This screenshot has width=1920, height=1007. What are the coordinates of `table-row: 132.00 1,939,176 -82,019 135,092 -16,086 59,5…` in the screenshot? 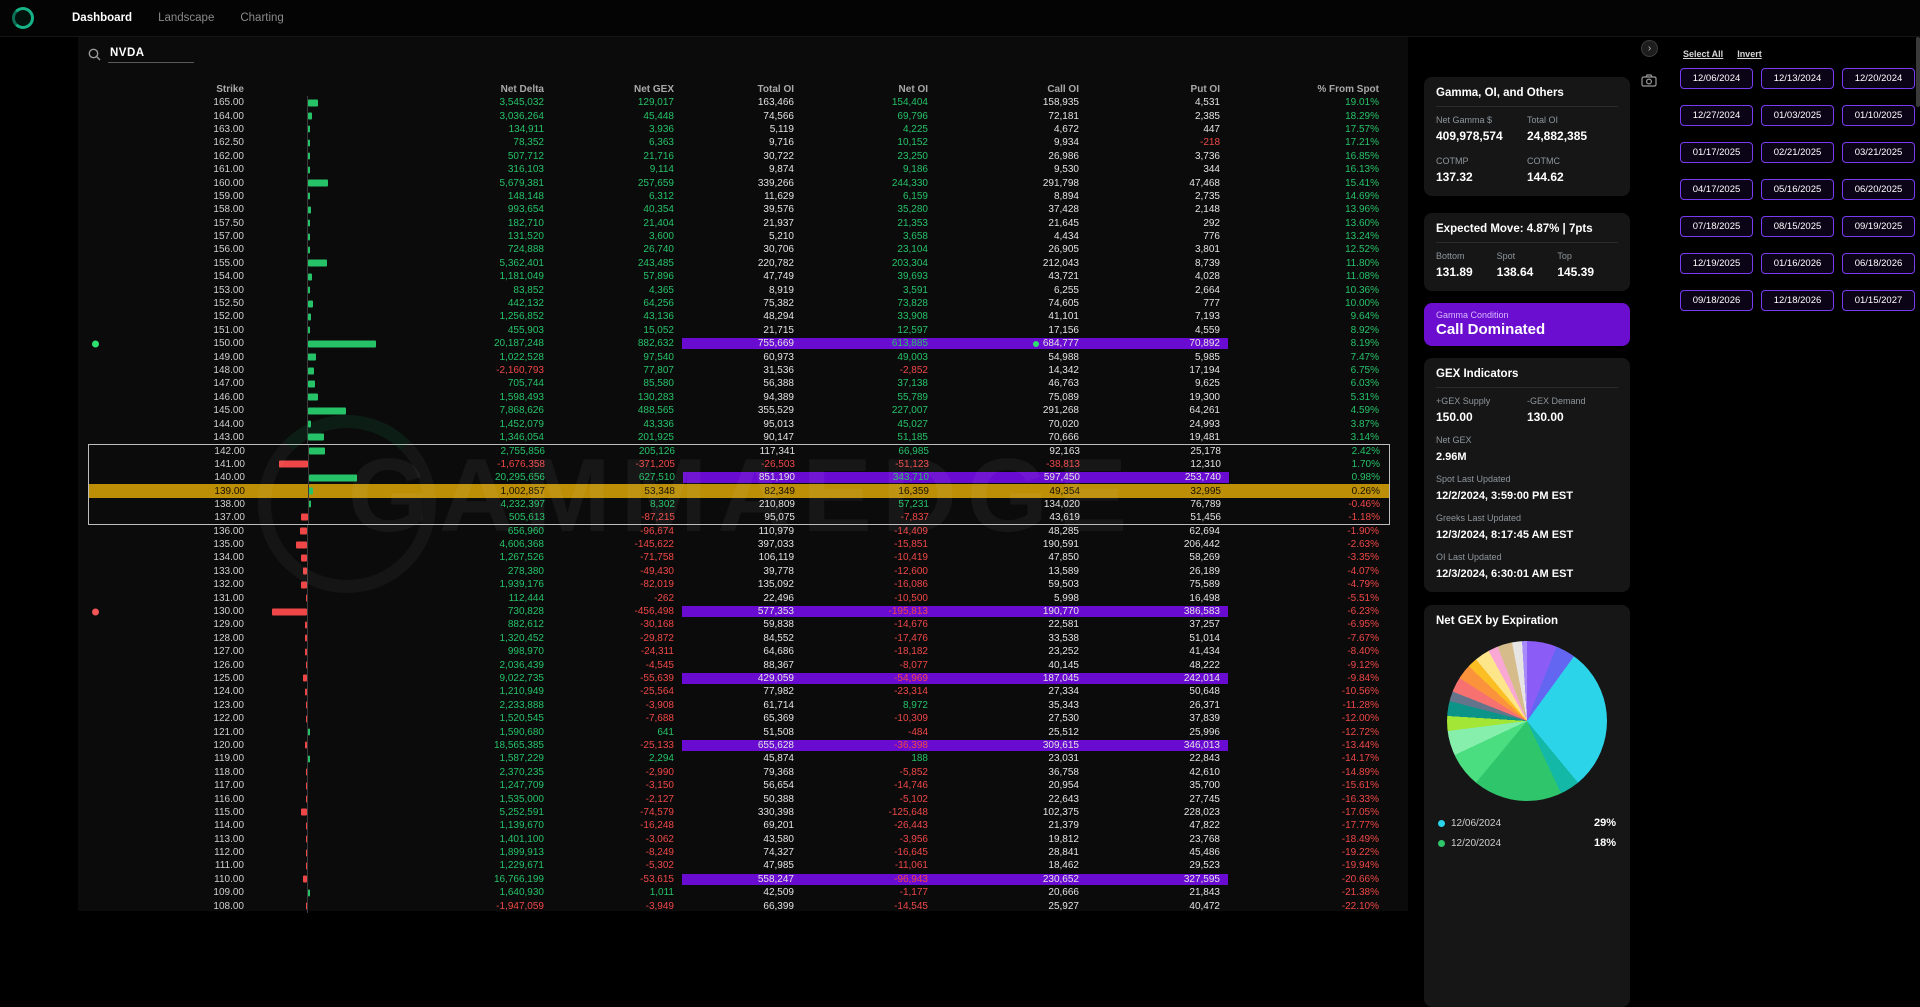 It's located at (739, 585).